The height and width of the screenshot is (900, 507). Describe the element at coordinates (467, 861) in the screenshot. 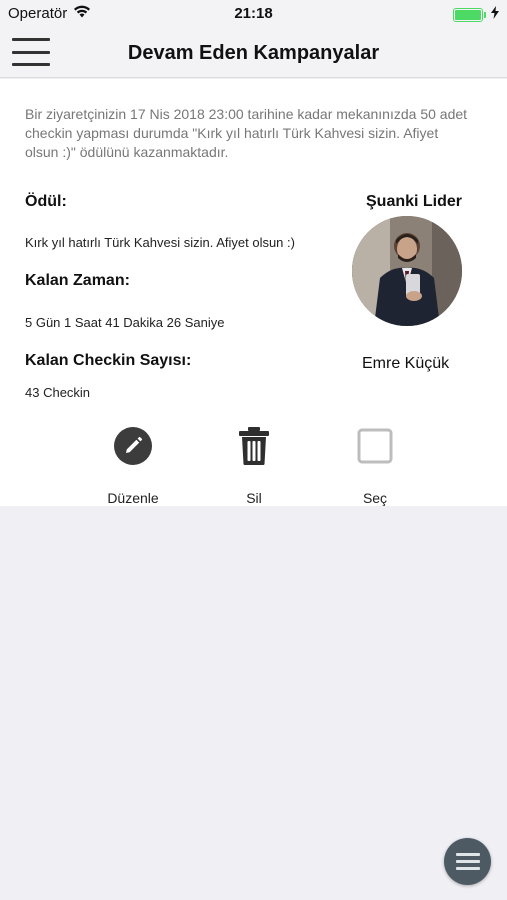

I see `floating-menu-button` at that location.